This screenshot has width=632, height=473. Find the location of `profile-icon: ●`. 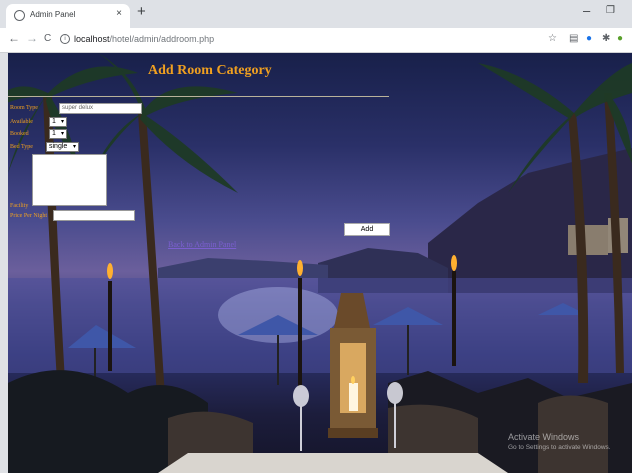

profile-icon: ● is located at coordinates (620, 38).